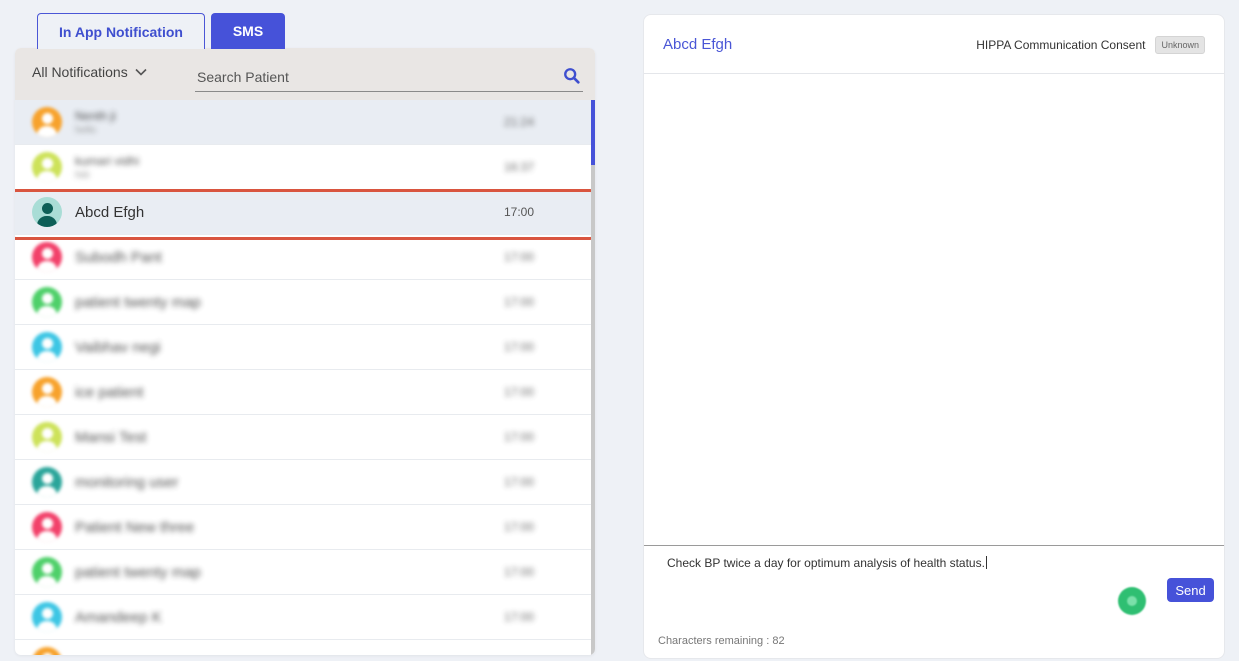 The image size is (1239, 661). What do you see at coordinates (141, 72) in the screenshot?
I see `chevron-down-icon` at bounding box center [141, 72].